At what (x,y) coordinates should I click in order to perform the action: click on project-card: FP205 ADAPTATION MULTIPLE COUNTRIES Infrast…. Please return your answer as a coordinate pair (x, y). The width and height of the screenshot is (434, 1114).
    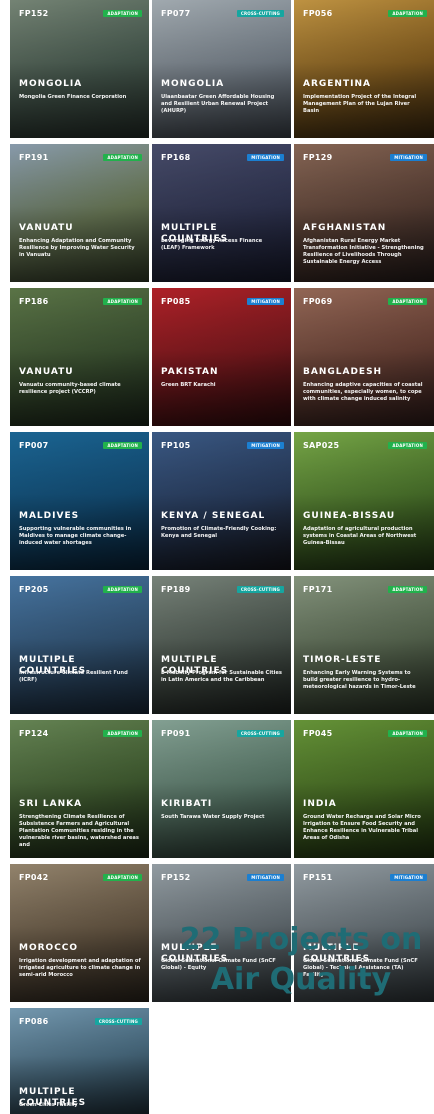
    Looking at the image, I should click on (79, 645).